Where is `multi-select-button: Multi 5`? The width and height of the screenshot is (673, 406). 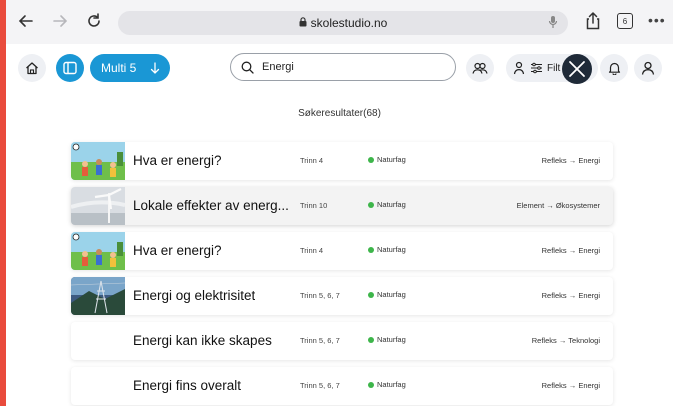
multi-select-button: Multi 5 is located at coordinates (130, 68).